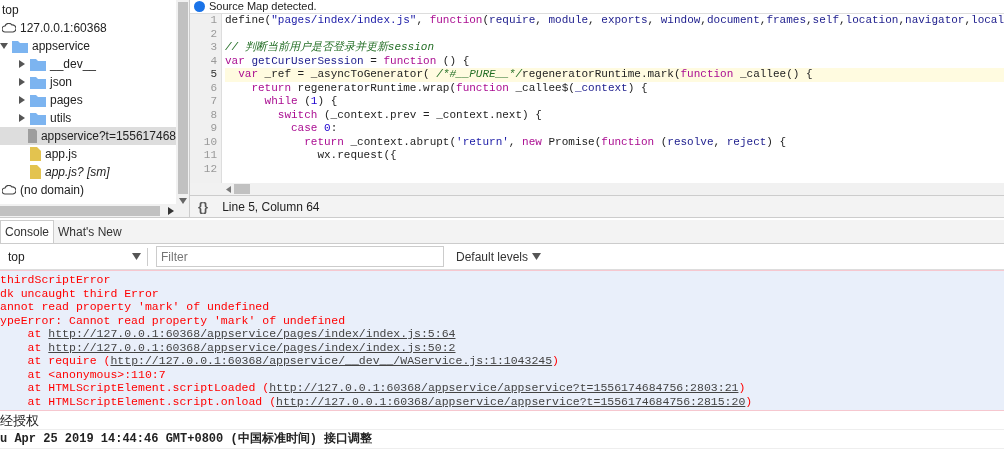  Describe the element at coordinates (213, 48) in the screenshot. I see `line-number: 3` at that location.